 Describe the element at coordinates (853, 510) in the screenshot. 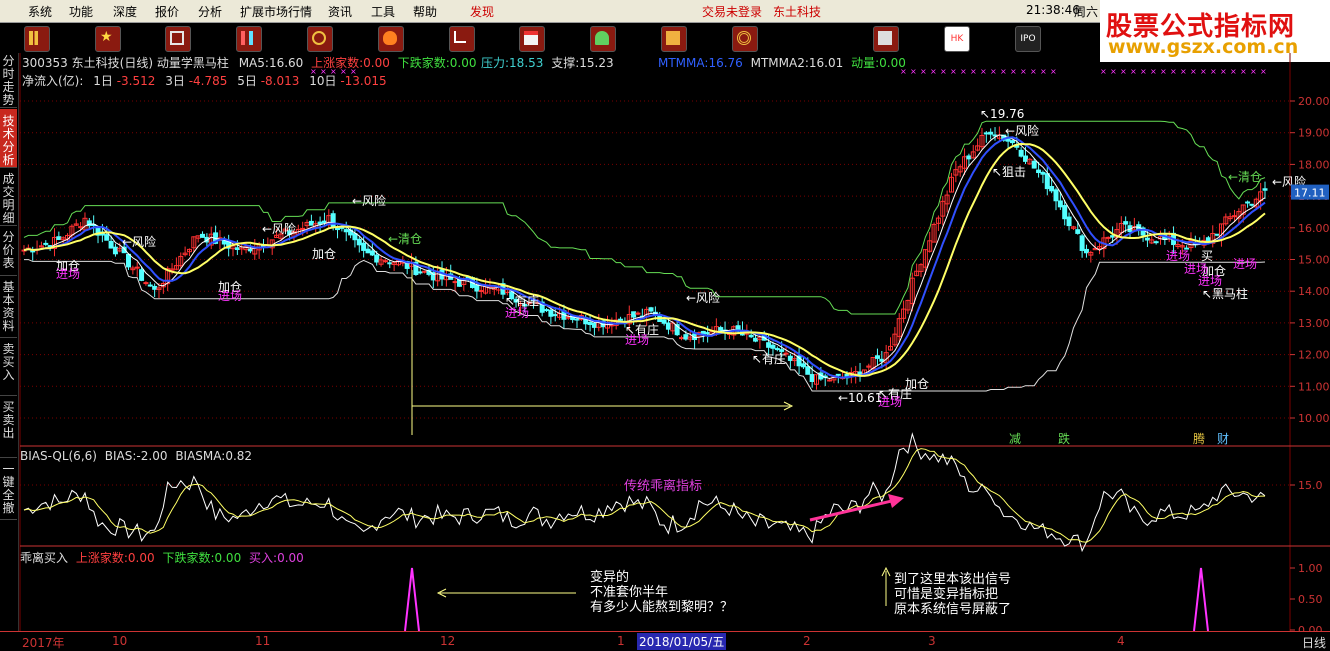

I see `bias-arrow-icon` at that location.